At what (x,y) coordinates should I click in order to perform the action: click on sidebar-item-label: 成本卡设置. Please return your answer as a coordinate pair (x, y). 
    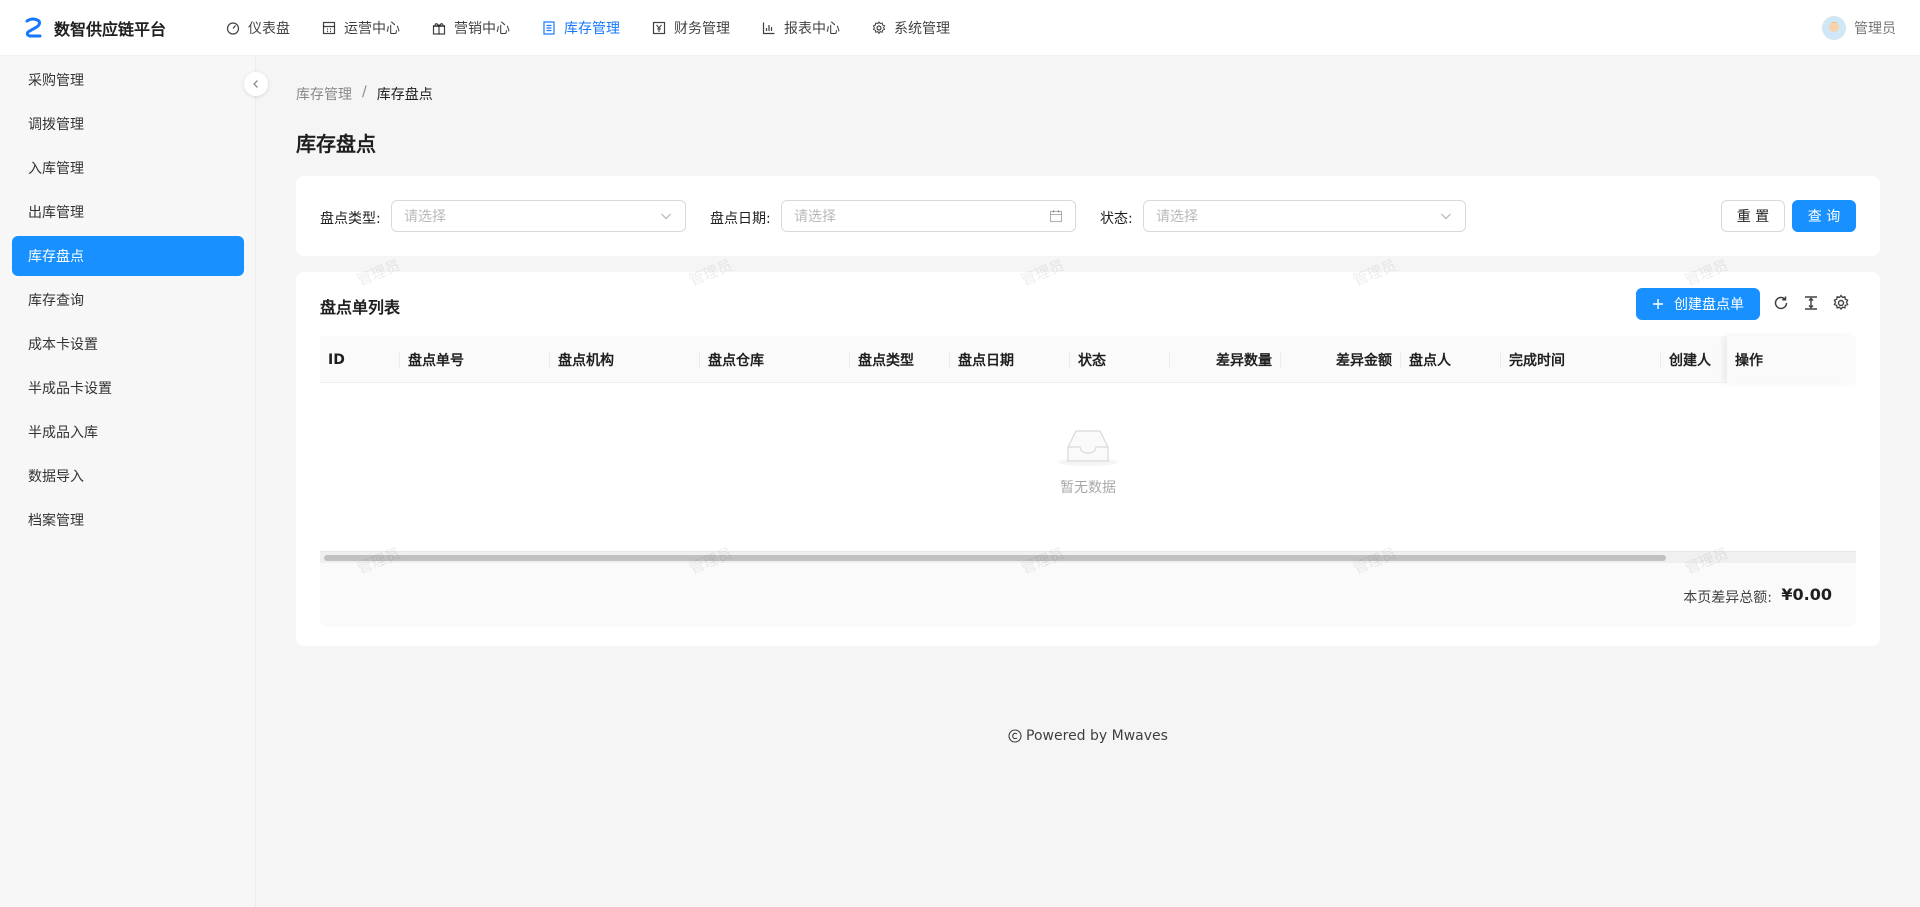
    Looking at the image, I should click on (63, 345).